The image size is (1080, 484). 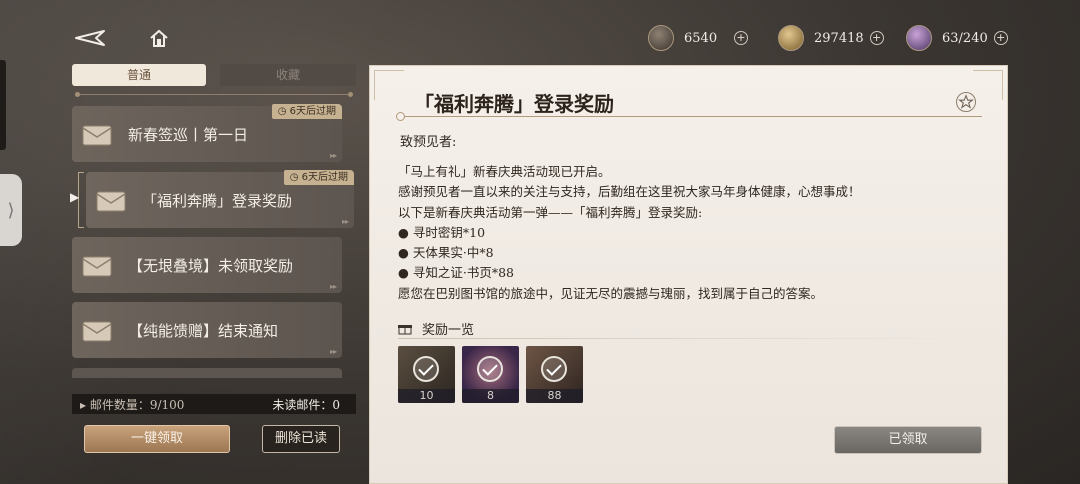 I want to click on stamina-orb-icon, so click(x=919, y=38).